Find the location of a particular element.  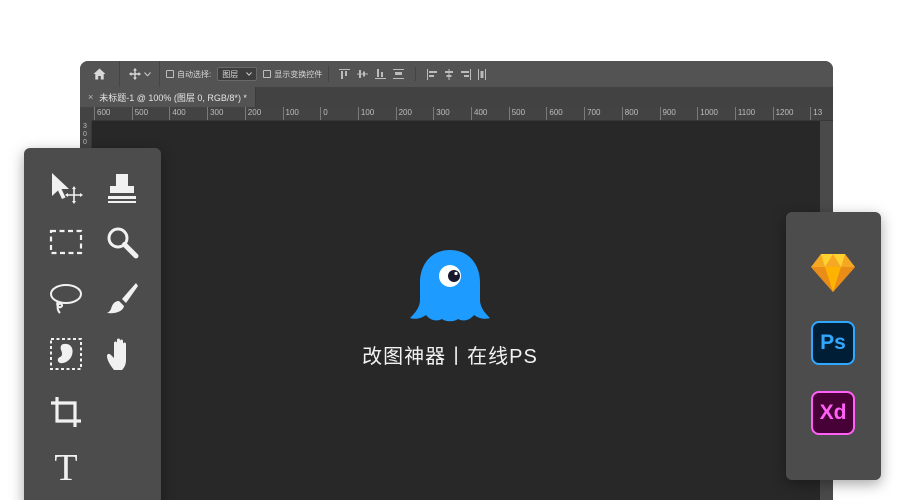

quick-select-tool is located at coordinates (66, 354).